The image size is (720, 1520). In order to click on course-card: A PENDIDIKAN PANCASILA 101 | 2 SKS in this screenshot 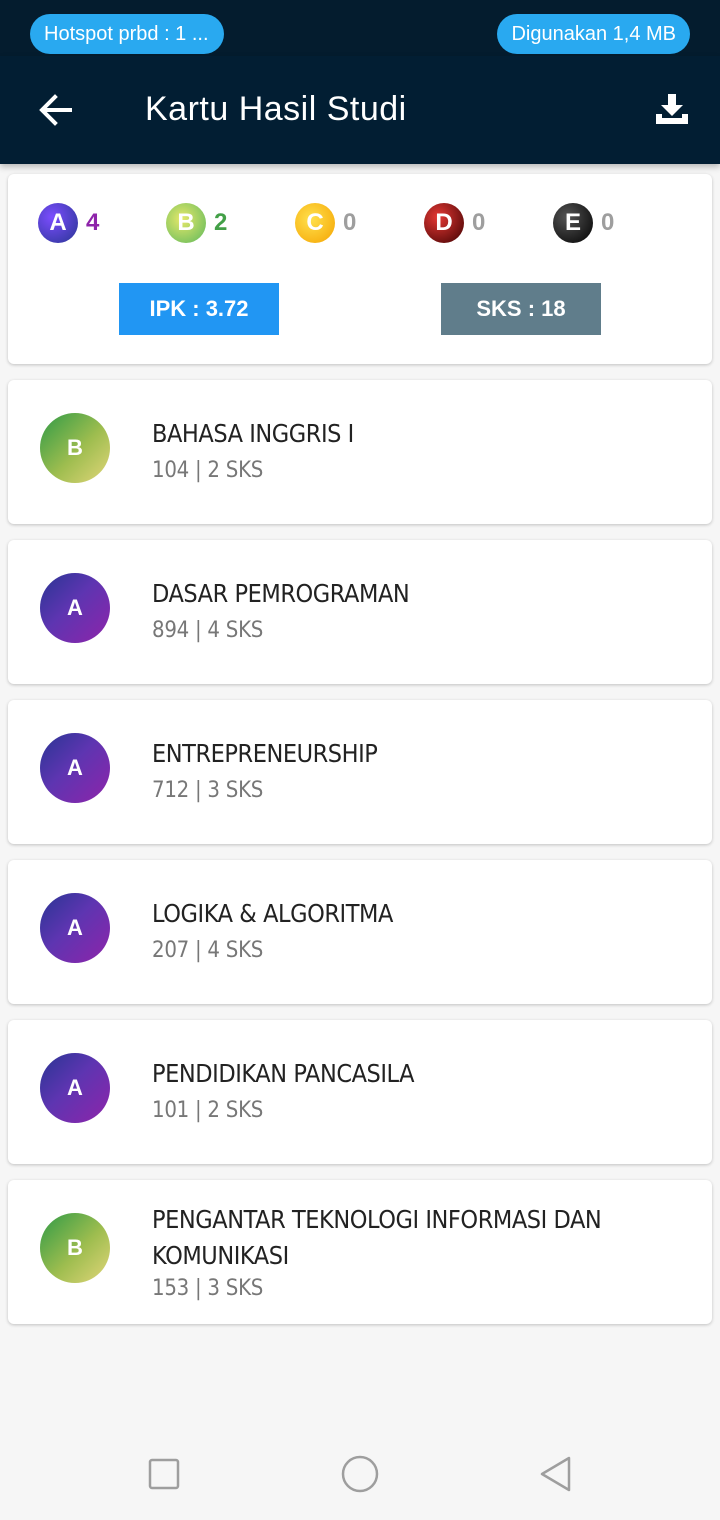, I will do `click(360, 1092)`.